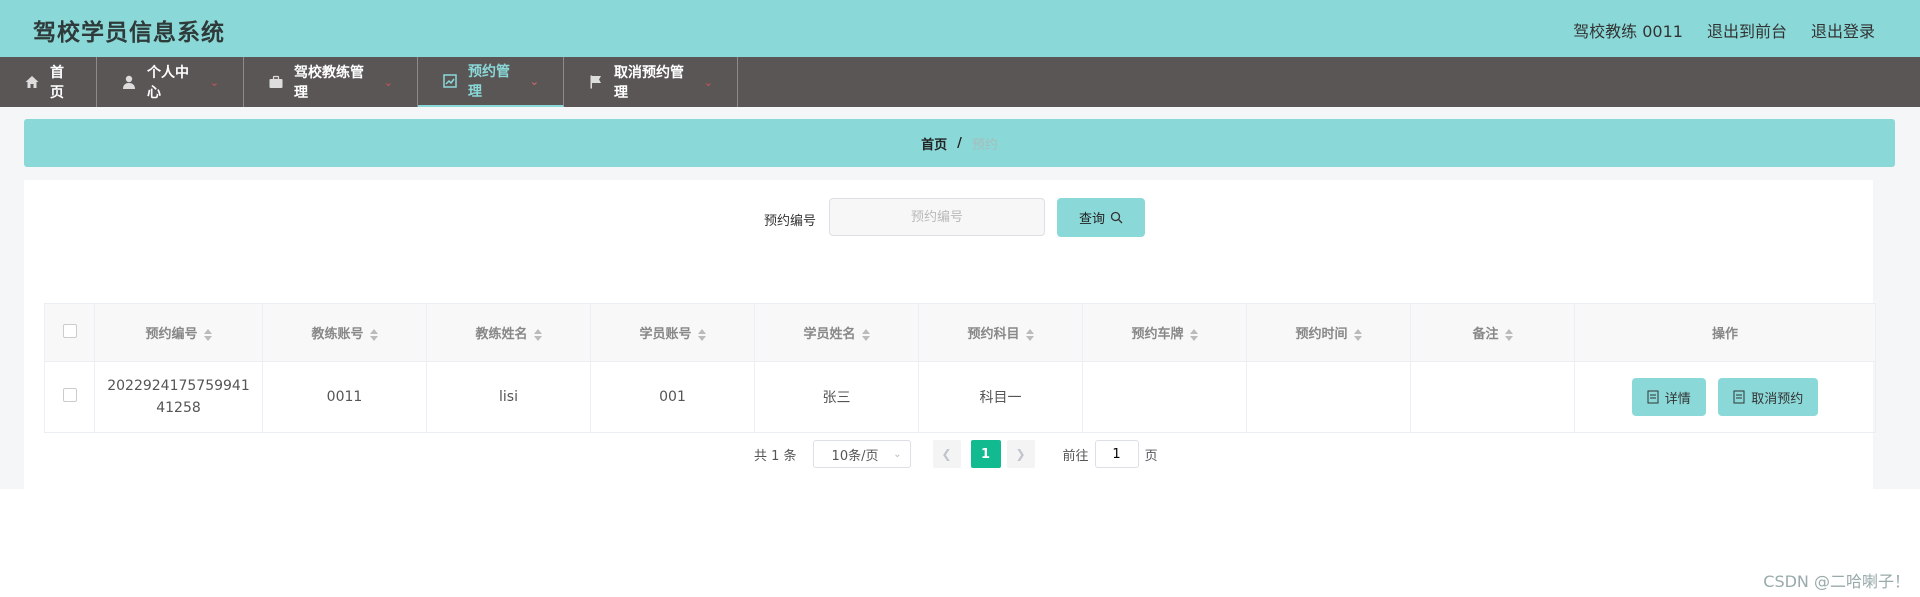 The image size is (1920, 597). Describe the element at coordinates (1091, 219) in the screenshot. I see `search-button-label: 查询` at that location.